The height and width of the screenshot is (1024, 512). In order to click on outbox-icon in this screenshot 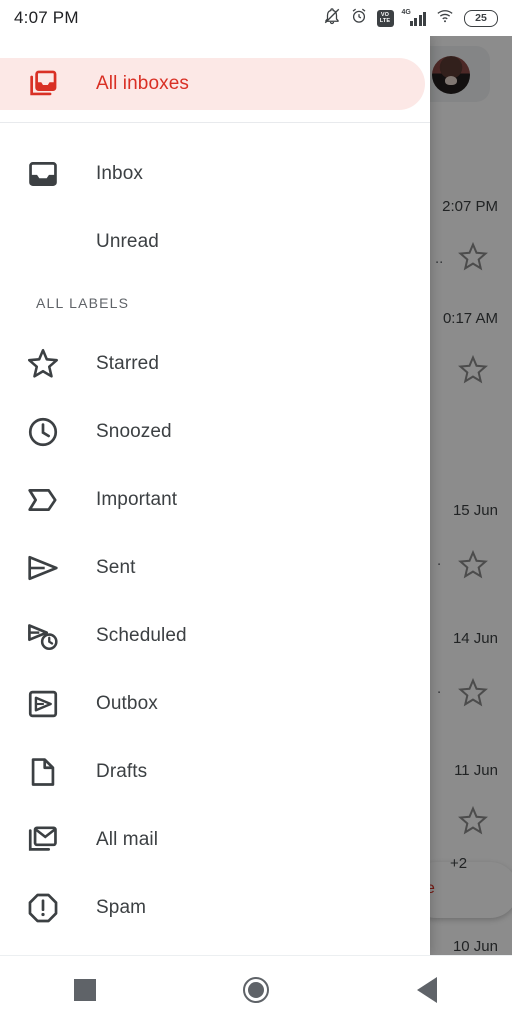, I will do `click(48, 704)`.